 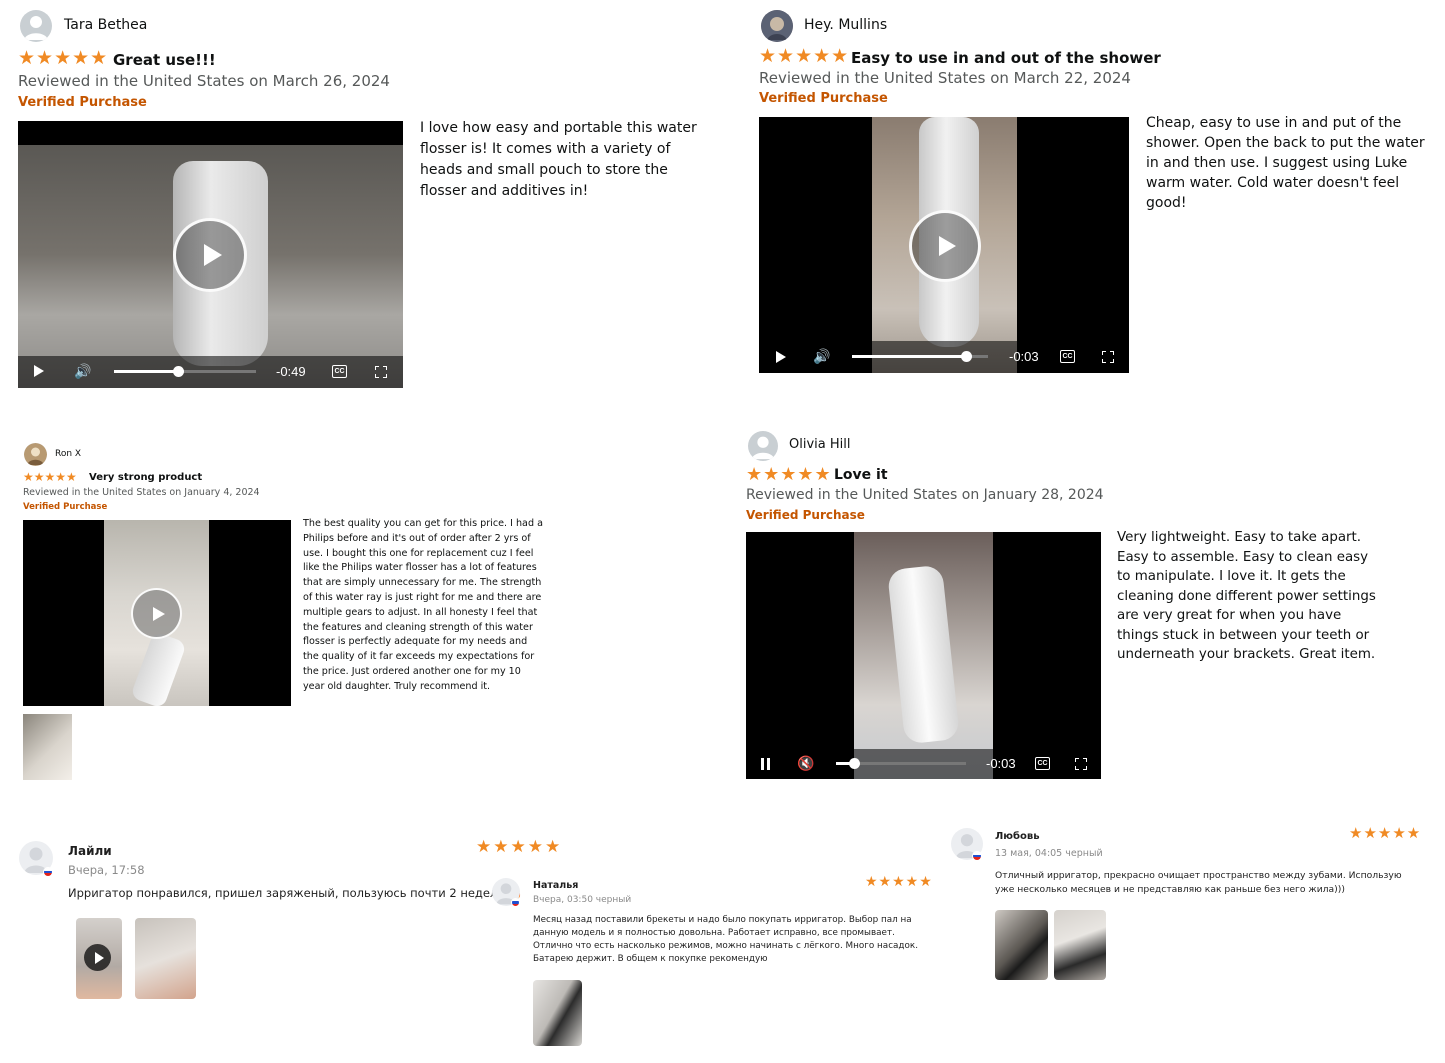 I want to click on mute-icon: 🔇, so click(x=805, y=763).